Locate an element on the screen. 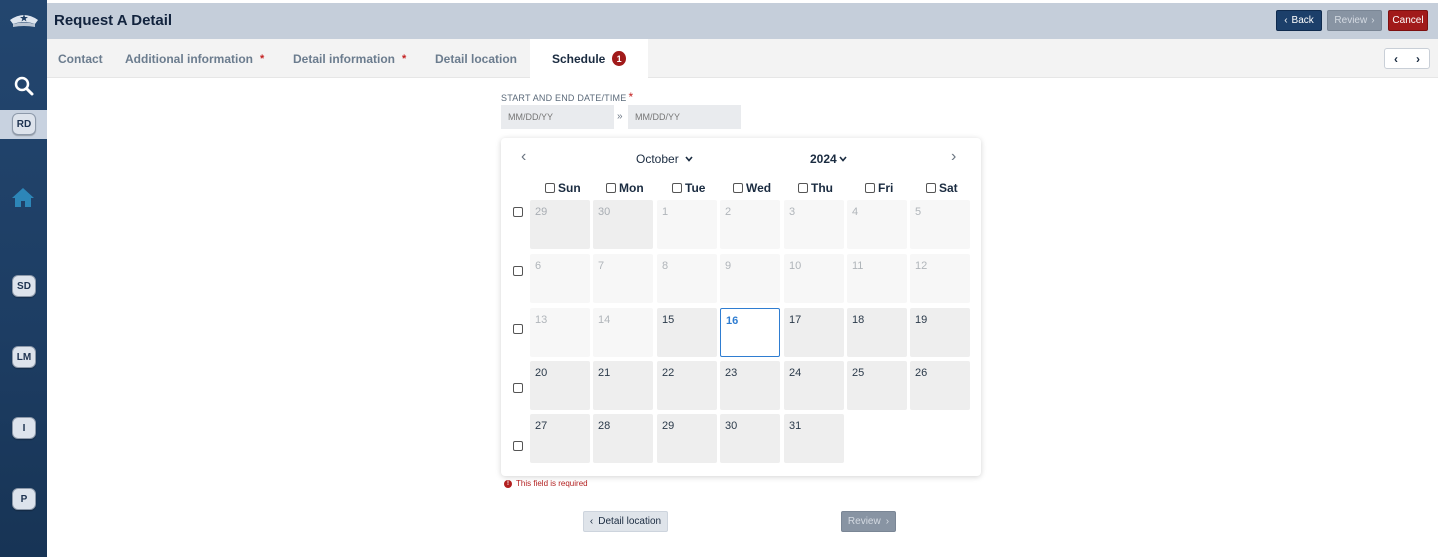  weekday-header-sat: Sat is located at coordinates (942, 188).